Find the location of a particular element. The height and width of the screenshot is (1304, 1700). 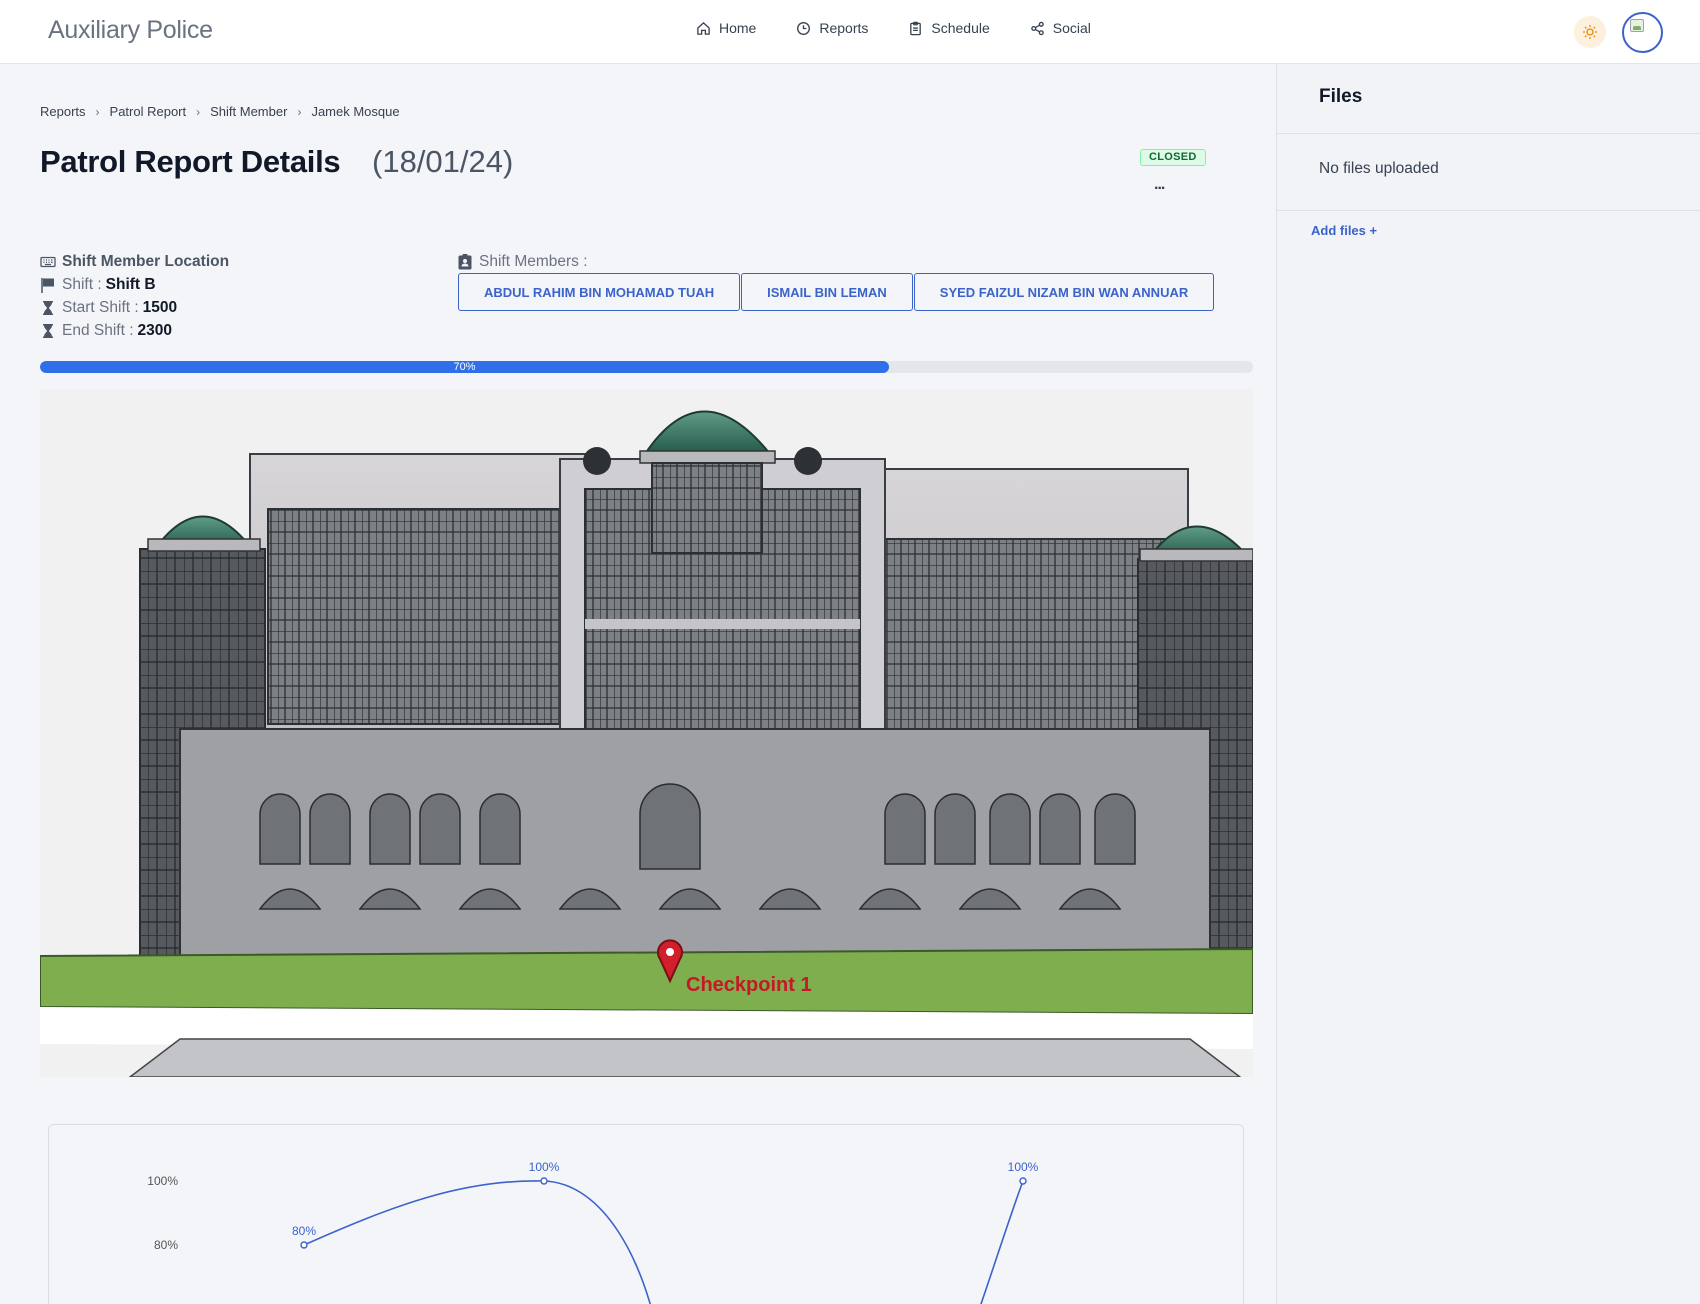

location-label: Shift Member Location is located at coordinates (146, 261).